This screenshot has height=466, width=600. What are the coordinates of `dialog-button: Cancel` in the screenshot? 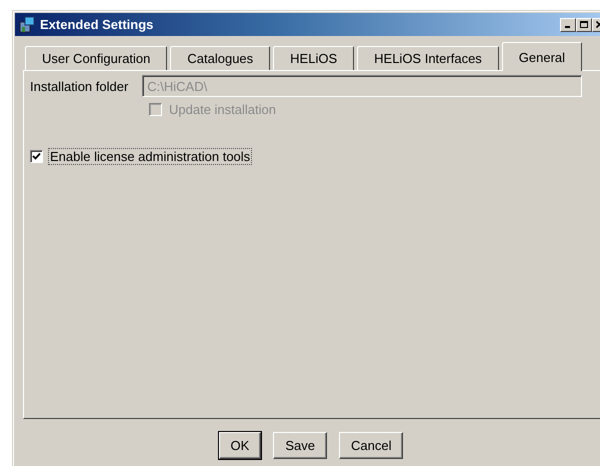 It's located at (371, 445).